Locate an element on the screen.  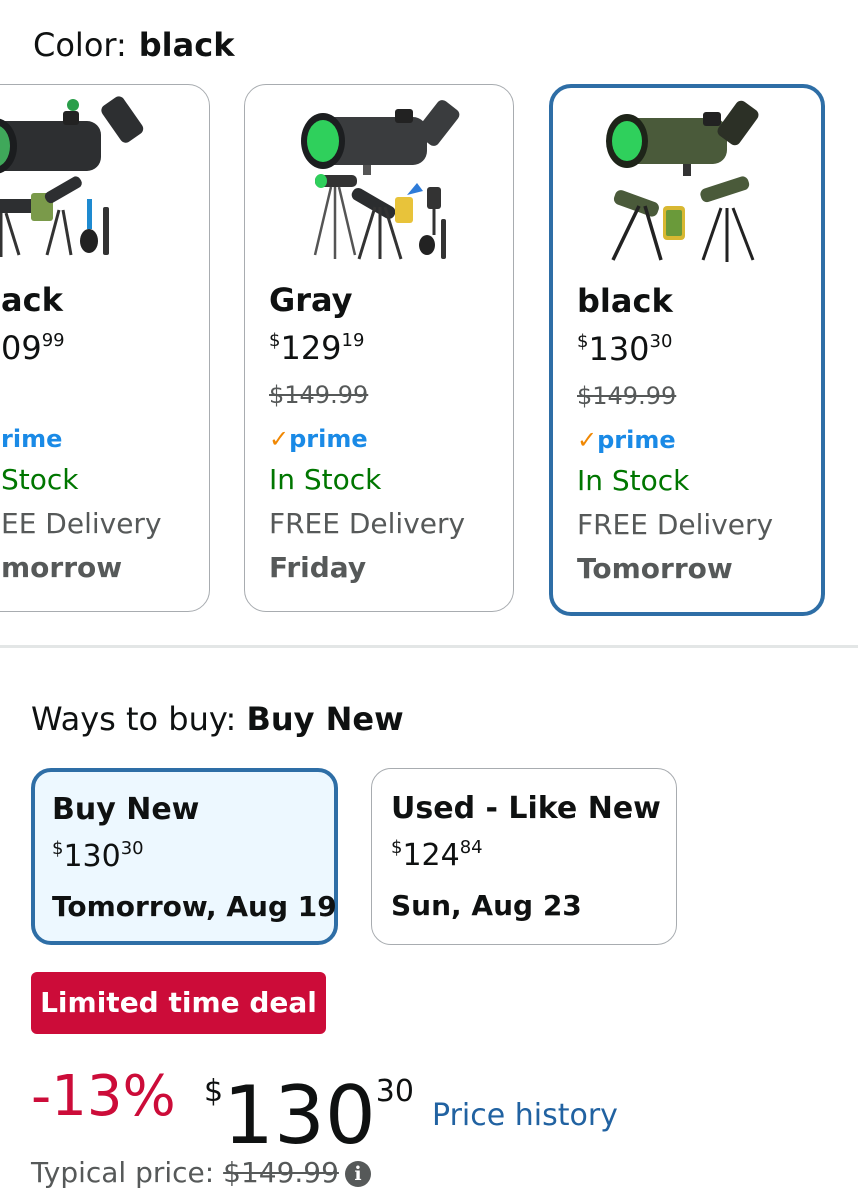
typical-price-value: $149.99 is located at coordinates (281, 1172).